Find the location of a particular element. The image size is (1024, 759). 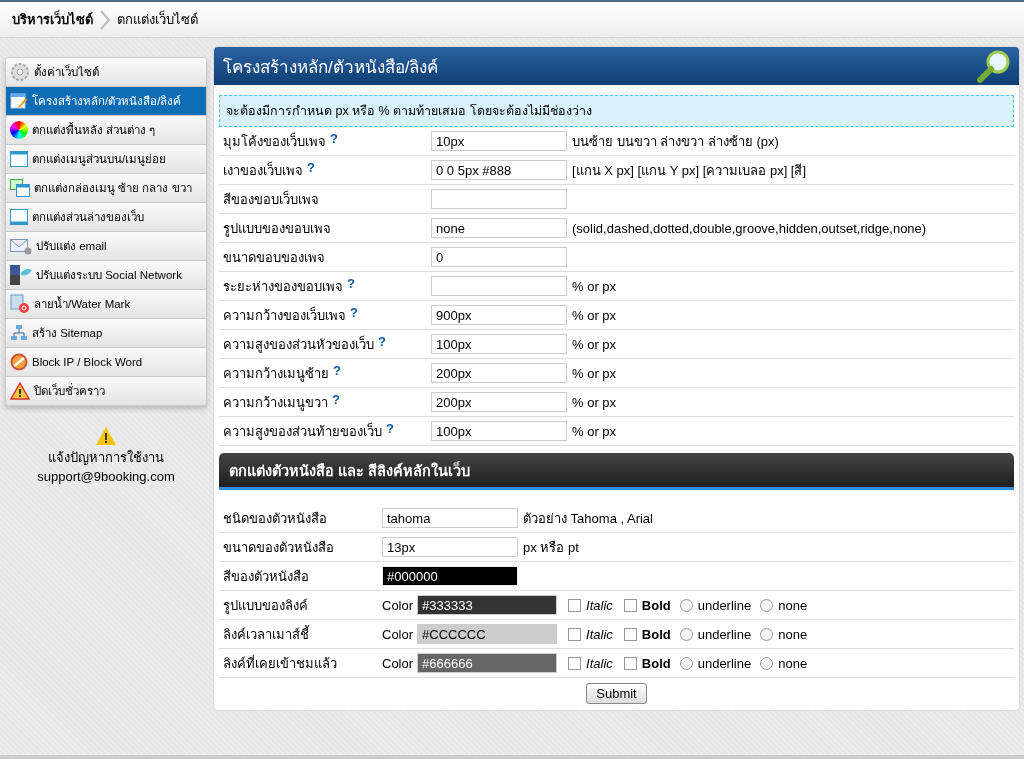

field-label: เงาของเว็บเพจ is located at coordinates (263, 170).